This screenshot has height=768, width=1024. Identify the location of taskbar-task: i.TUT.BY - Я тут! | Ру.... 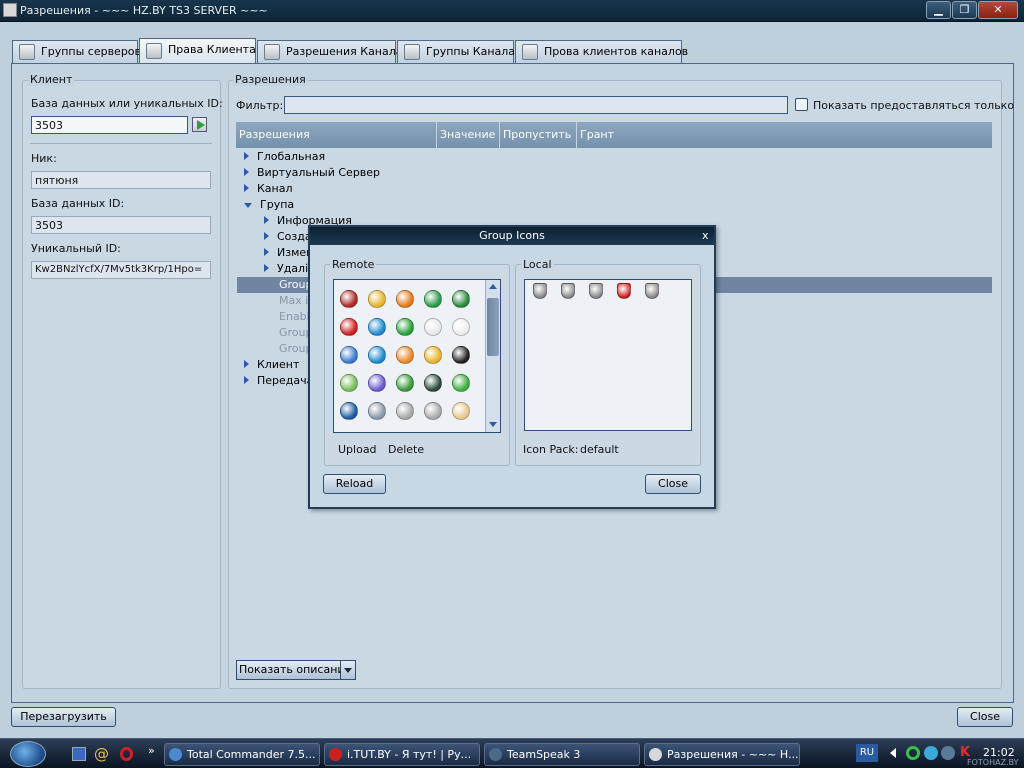
(402, 754).